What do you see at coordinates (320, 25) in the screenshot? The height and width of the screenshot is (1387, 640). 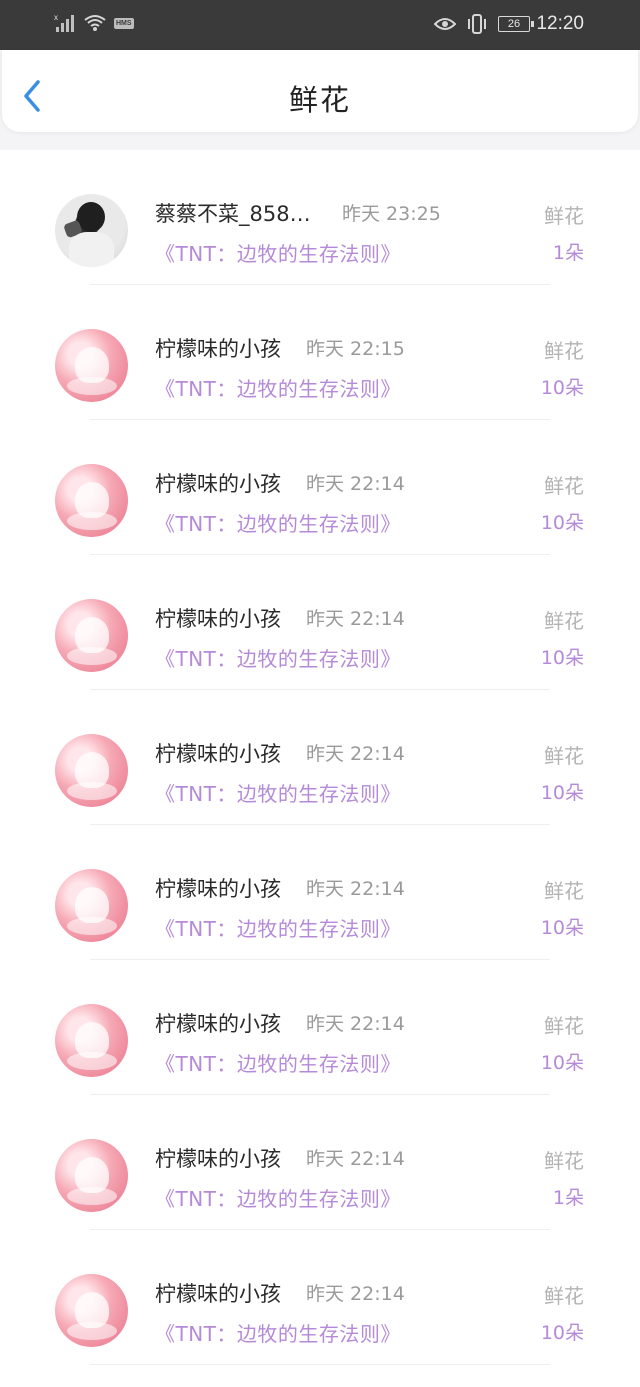 I see `status-bar: x HMS 26 12:20` at bounding box center [320, 25].